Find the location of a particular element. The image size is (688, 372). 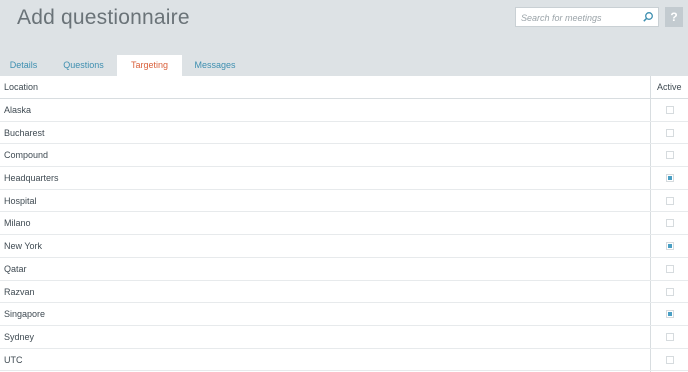

location-label: Milano is located at coordinates (17, 223).